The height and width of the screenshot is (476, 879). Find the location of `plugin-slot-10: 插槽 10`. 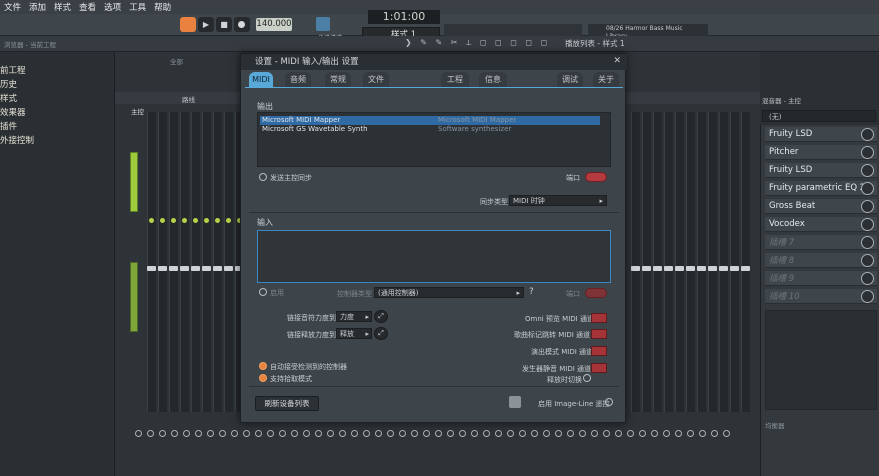

plugin-slot-10: 插槽 10 is located at coordinates (821, 296).